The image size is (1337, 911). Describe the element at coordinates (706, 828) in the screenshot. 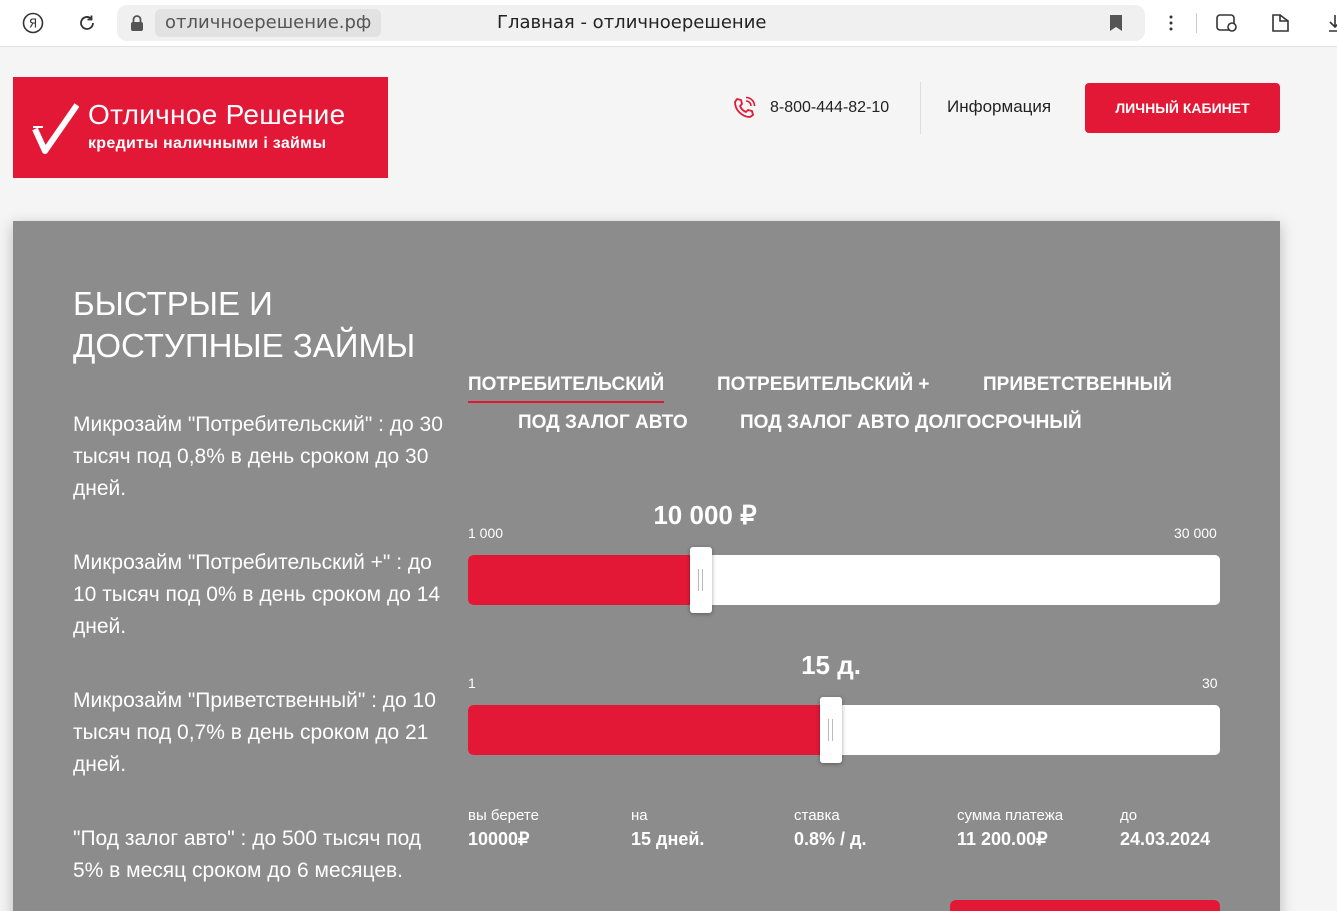

I see `summary-term: на 15 дней.` at that location.